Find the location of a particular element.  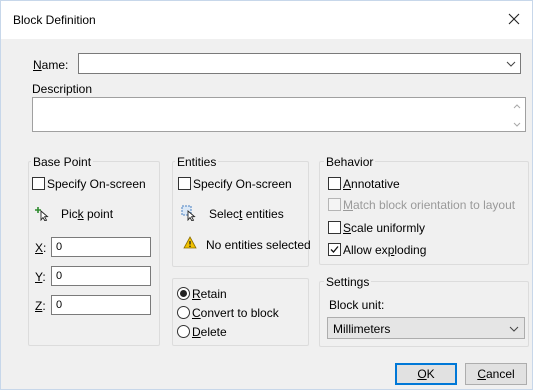

name-combobox is located at coordinates (299, 63).